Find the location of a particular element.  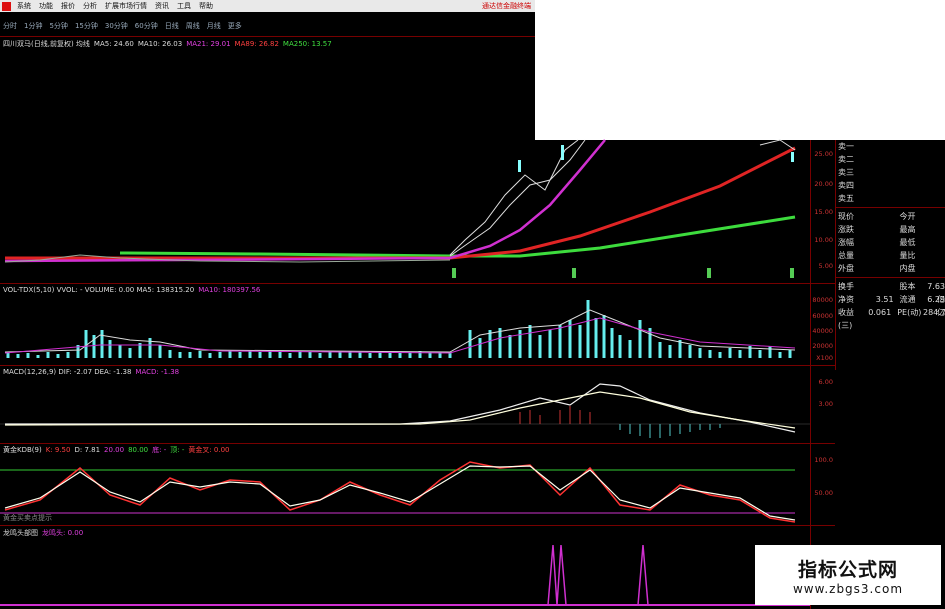

kdj-pane is located at coordinates (398, 492).